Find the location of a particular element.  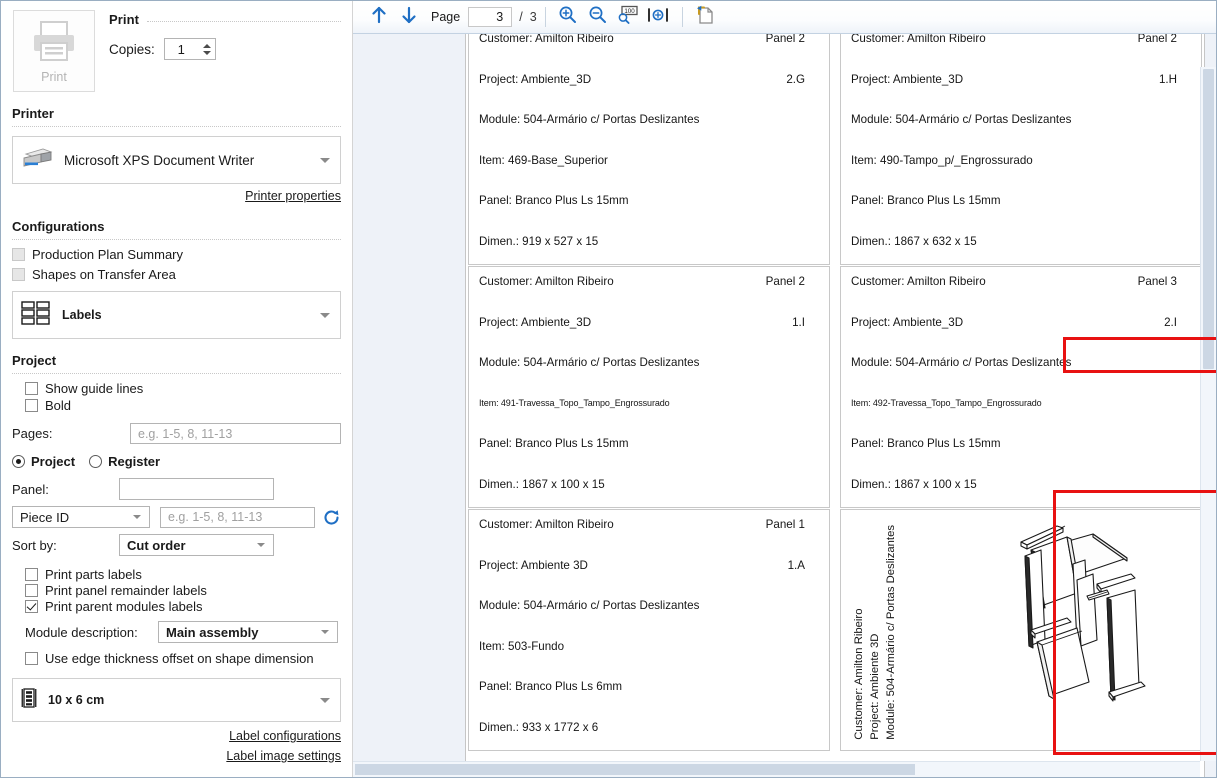

code-text: 1.A is located at coordinates (796, 565).